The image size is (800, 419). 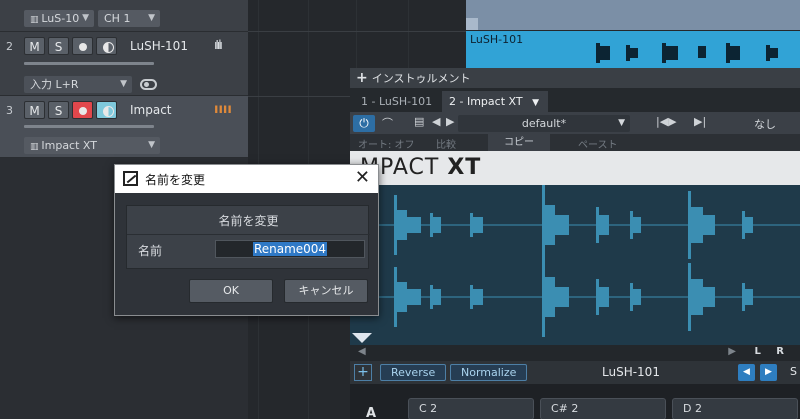 What do you see at coordinates (151, 110) in the screenshot?
I see `track-name: Impact` at bounding box center [151, 110].